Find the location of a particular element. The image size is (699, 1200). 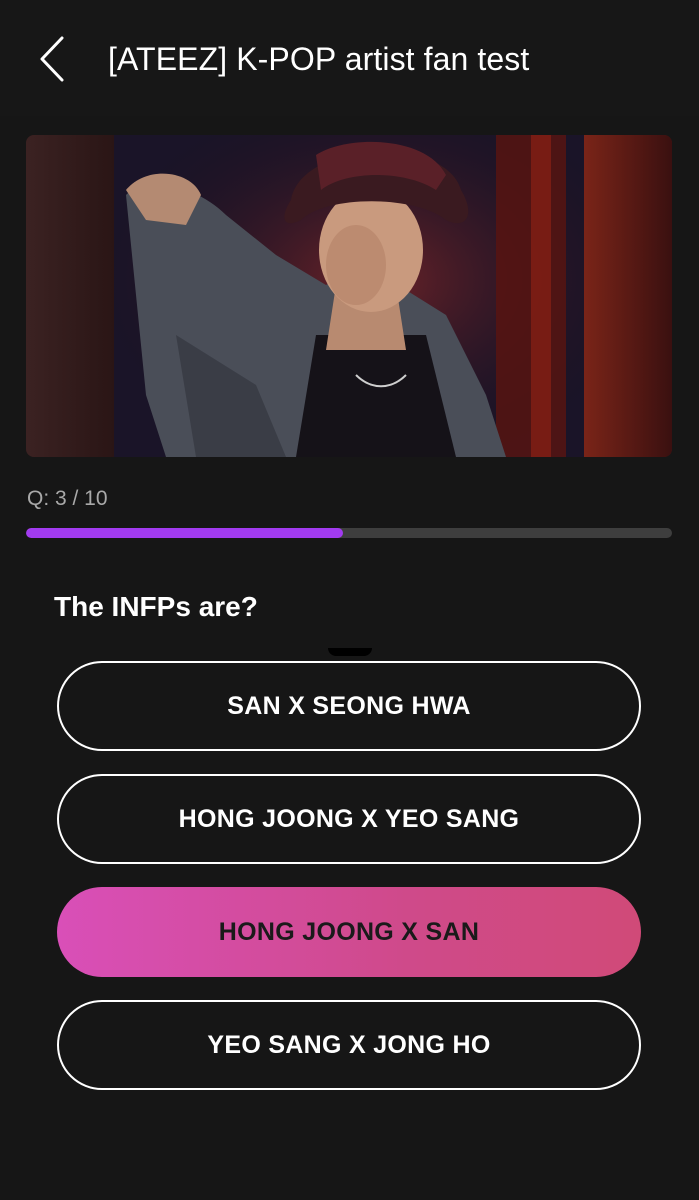

progress-label: Q: 3 / 10 is located at coordinates (67, 498).